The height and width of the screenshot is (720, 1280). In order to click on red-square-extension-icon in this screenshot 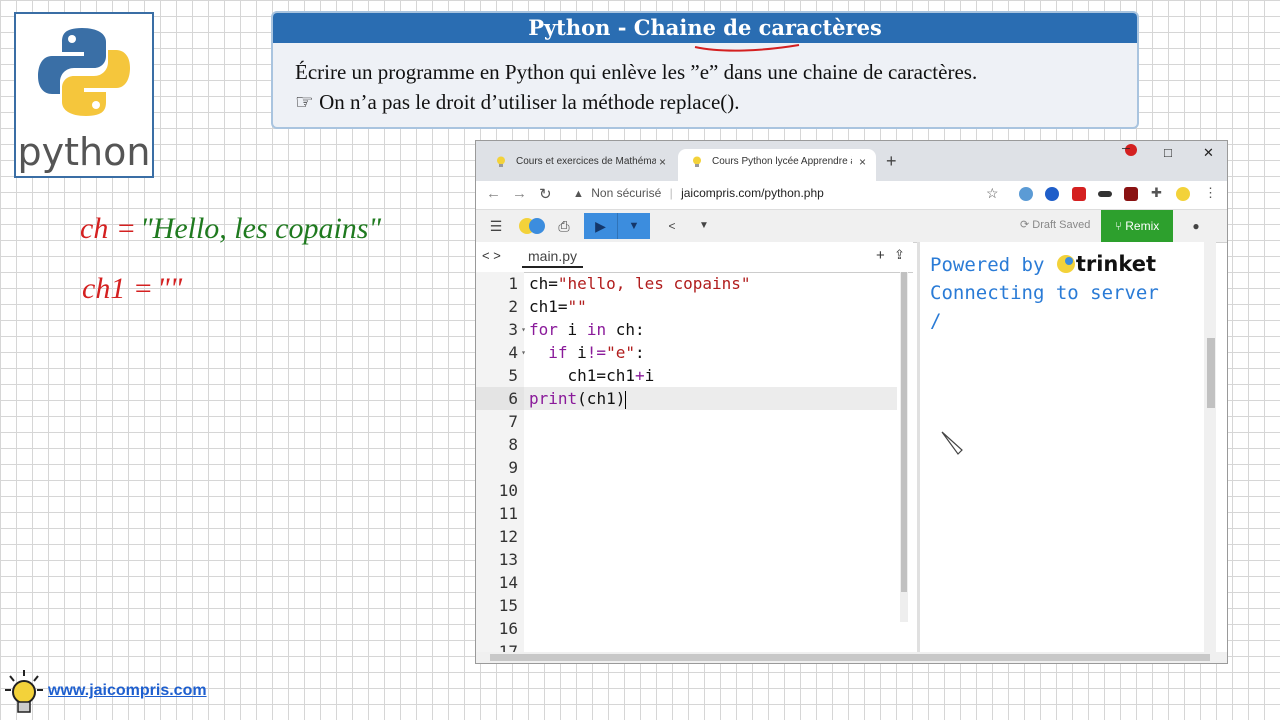, I will do `click(1131, 194)`.